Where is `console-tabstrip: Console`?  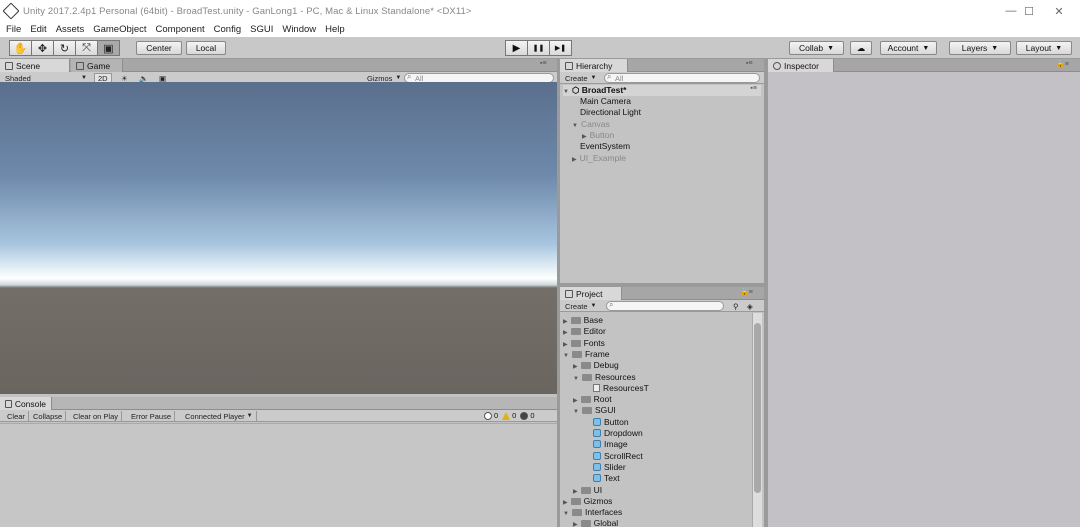 console-tabstrip: Console is located at coordinates (278, 403).